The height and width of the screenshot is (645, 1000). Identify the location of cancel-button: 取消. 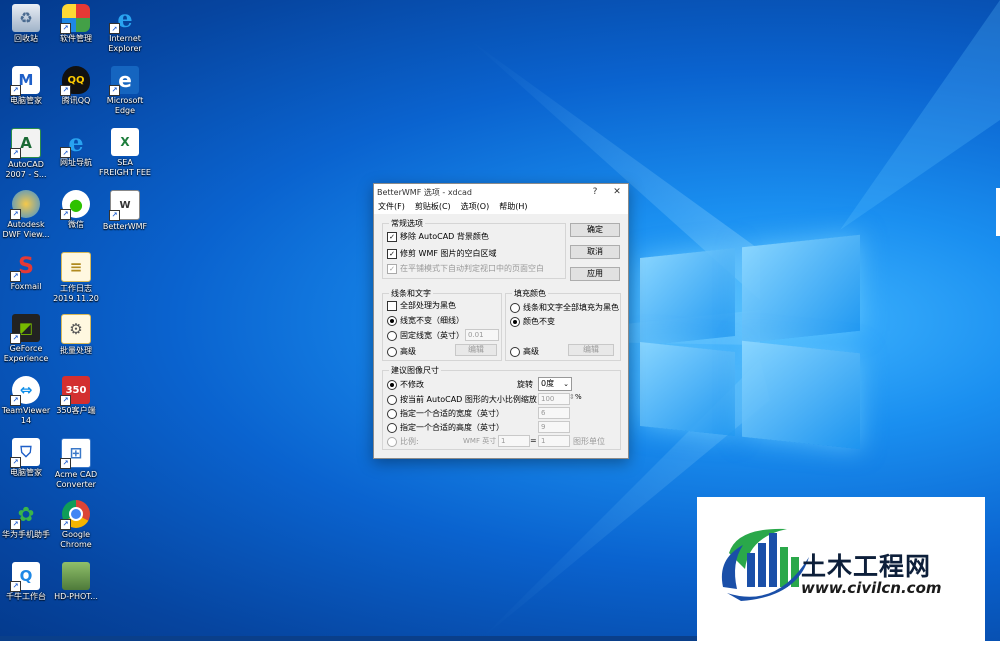
(595, 252).